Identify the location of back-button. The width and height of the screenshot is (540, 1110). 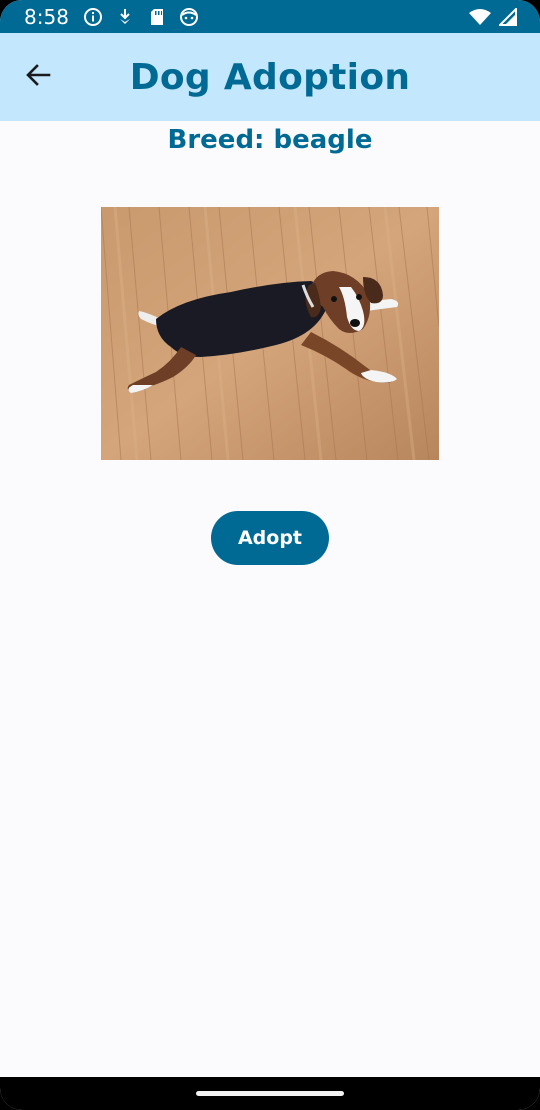
(38, 77).